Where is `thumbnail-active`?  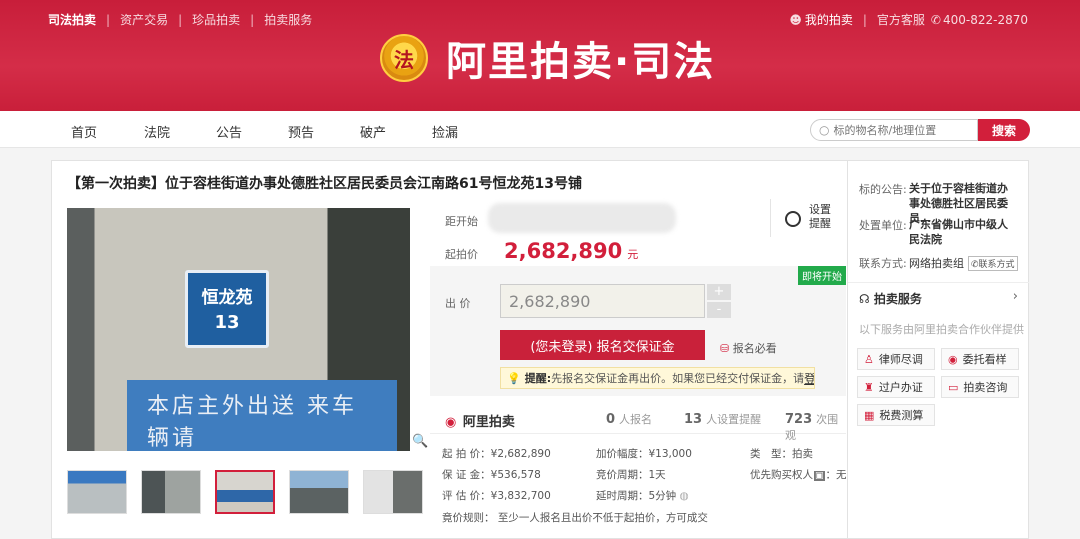
thumbnail-active is located at coordinates (245, 492).